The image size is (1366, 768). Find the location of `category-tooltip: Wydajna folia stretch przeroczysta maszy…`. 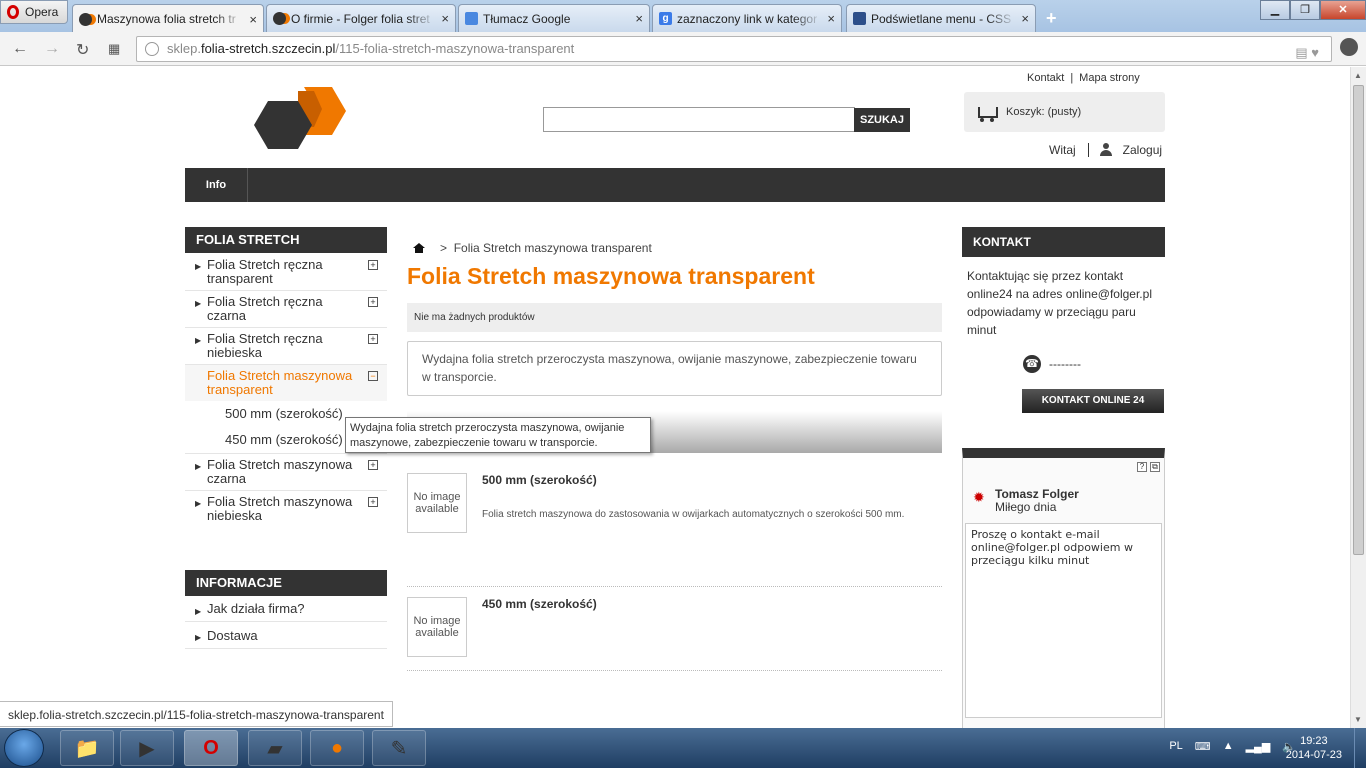

category-tooltip: Wydajna folia stretch przeroczysta maszy… is located at coordinates (498, 435).